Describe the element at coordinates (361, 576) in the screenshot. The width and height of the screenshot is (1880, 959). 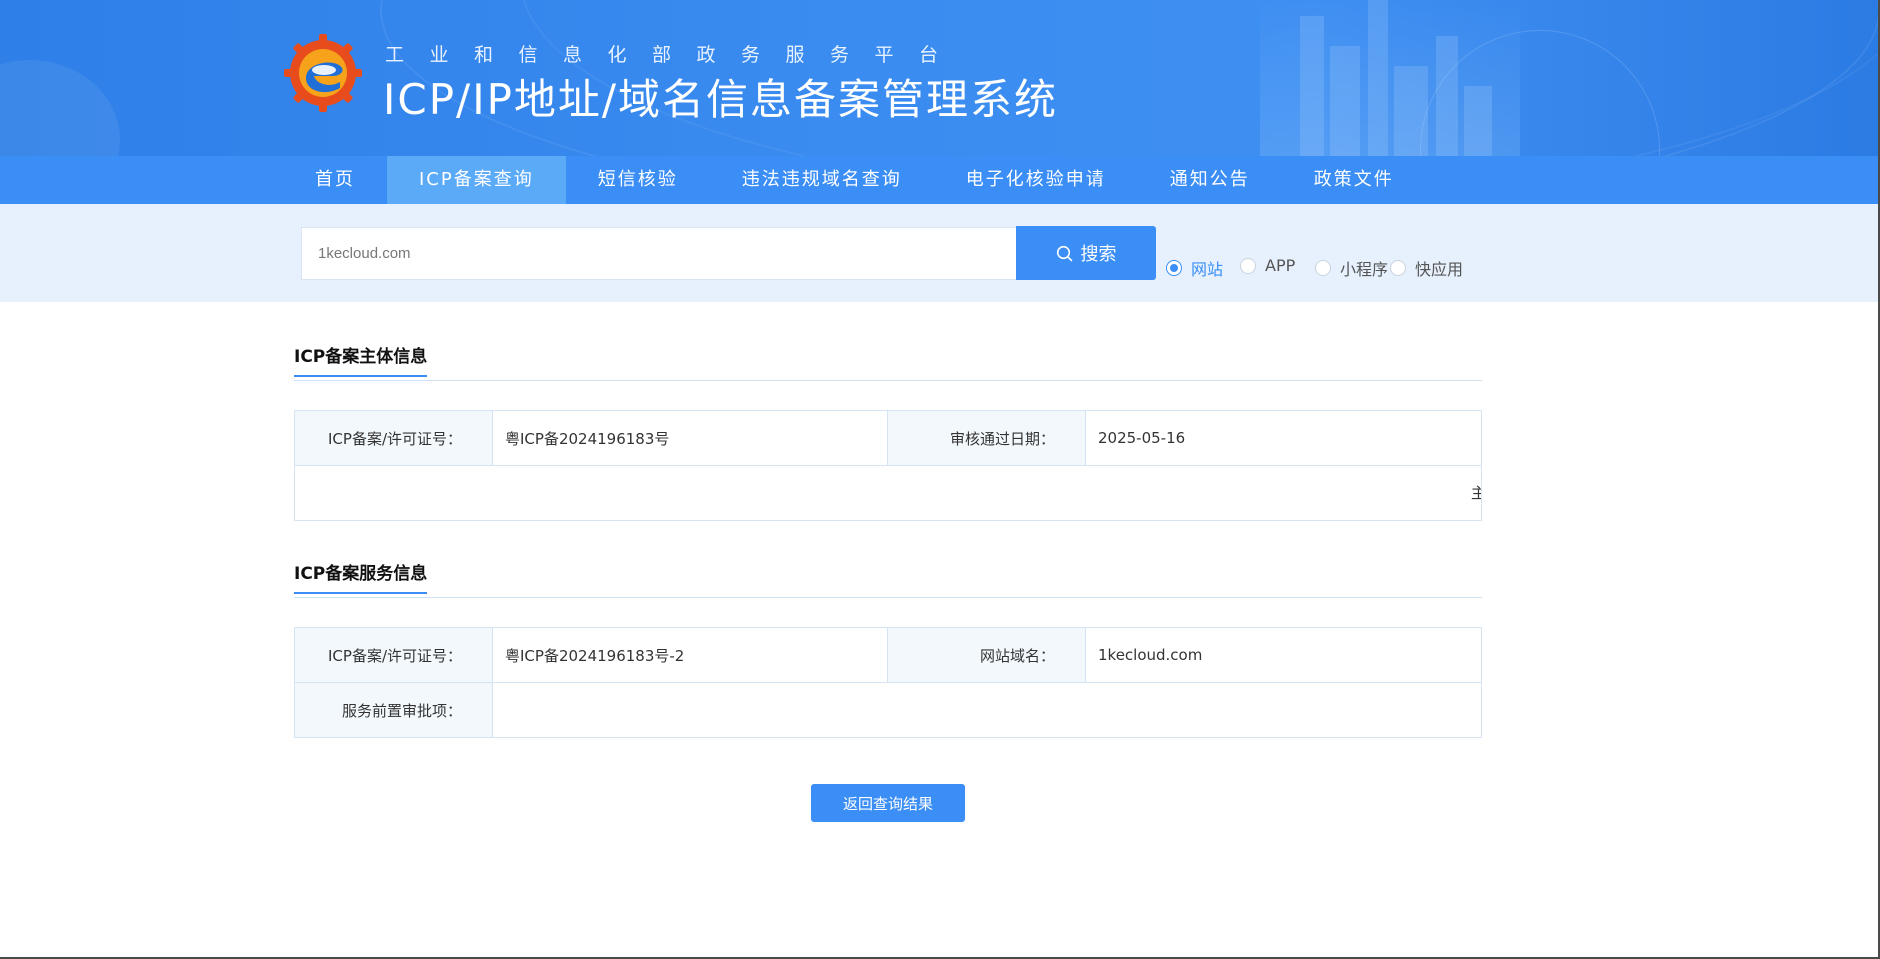
I see `service-info-title: ICP备案服务信息` at that location.